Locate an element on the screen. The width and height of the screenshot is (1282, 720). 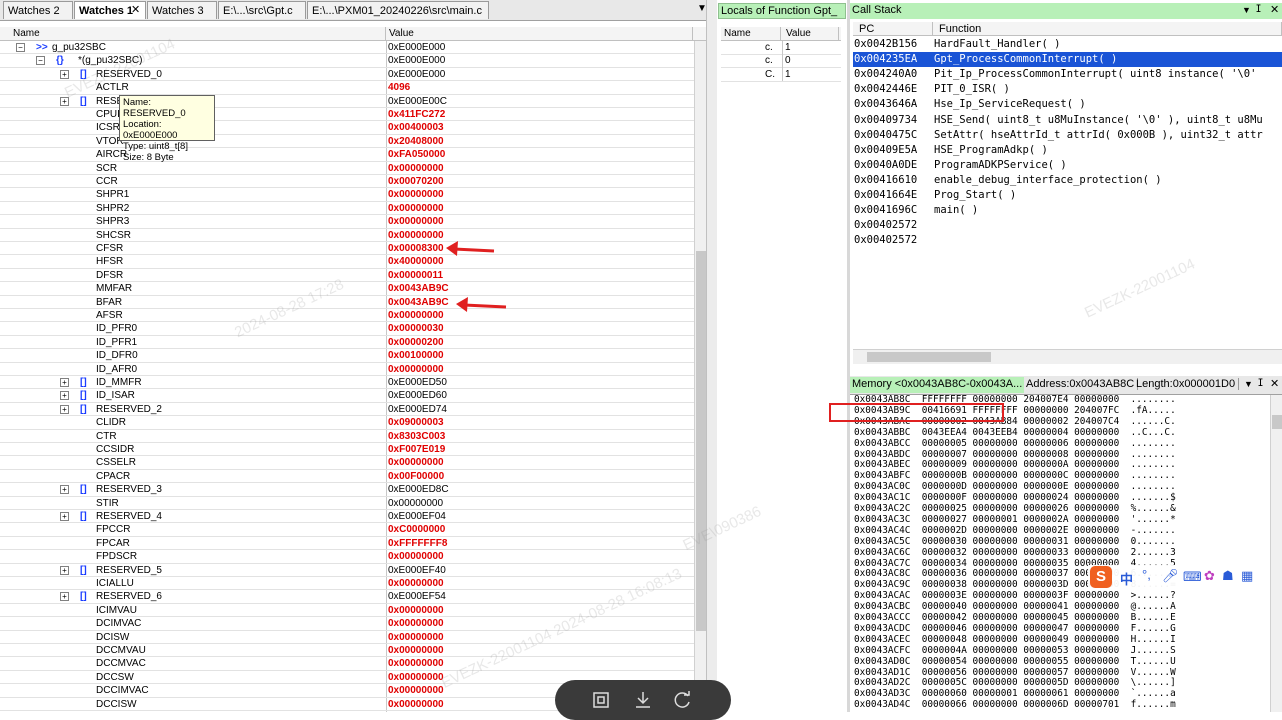
watch-row: ACTLR 4096 is located at coordinates (347, 88).